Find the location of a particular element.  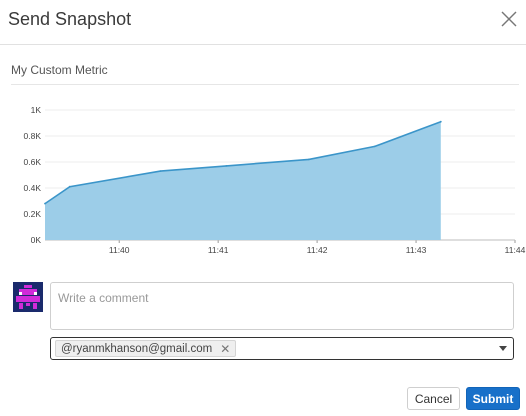

comment-input is located at coordinates (282, 306).